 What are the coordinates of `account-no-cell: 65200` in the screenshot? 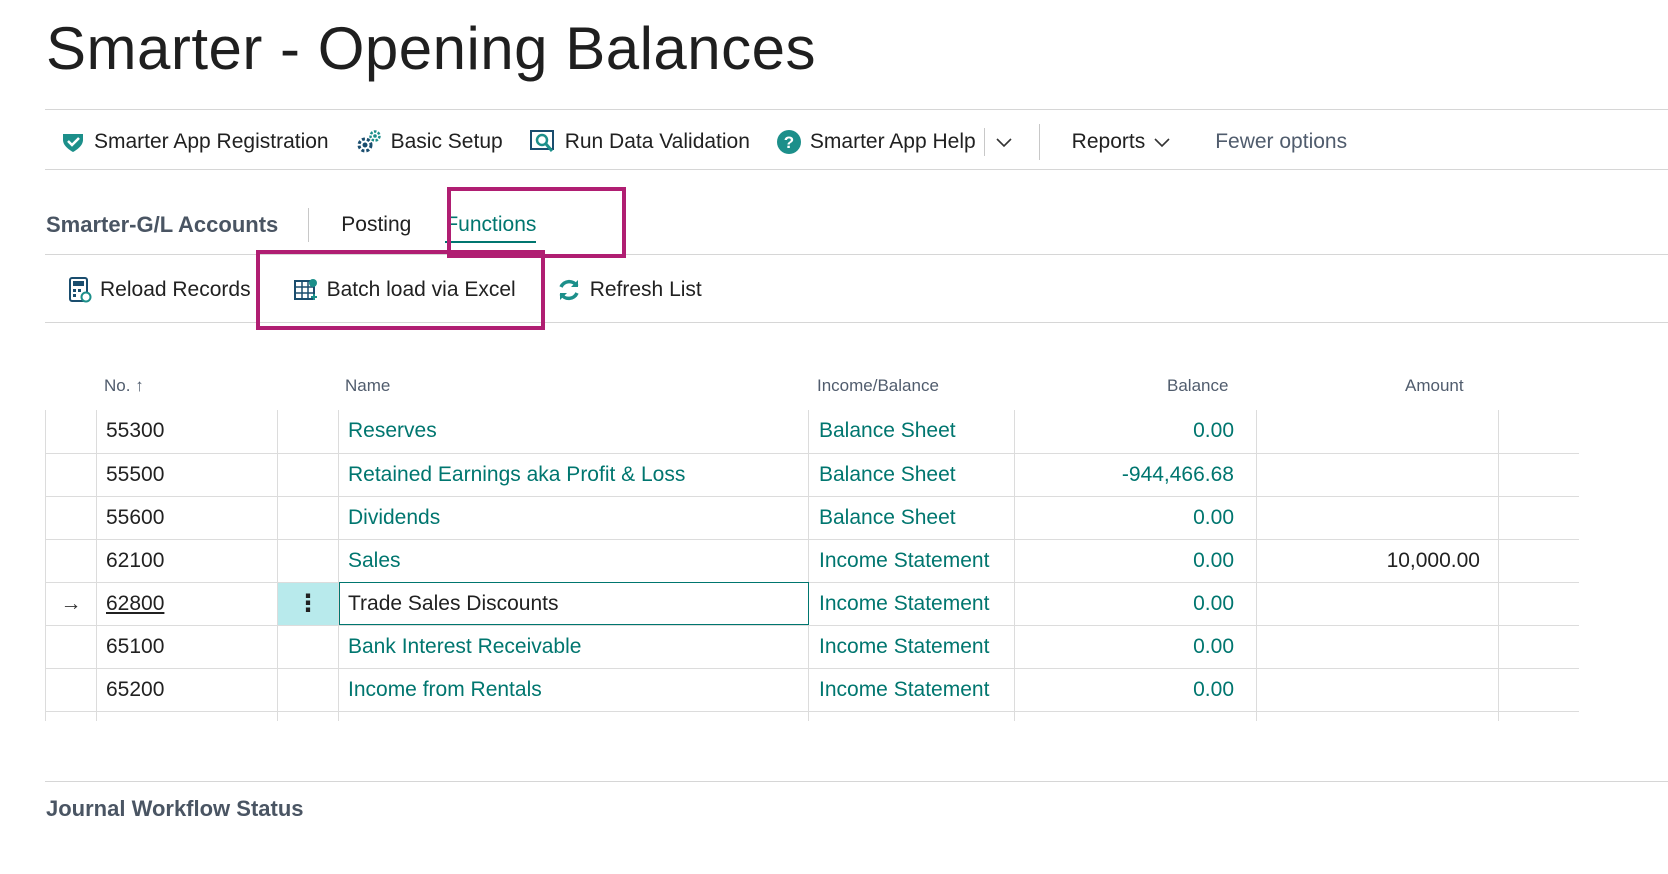 It's located at (187, 690).